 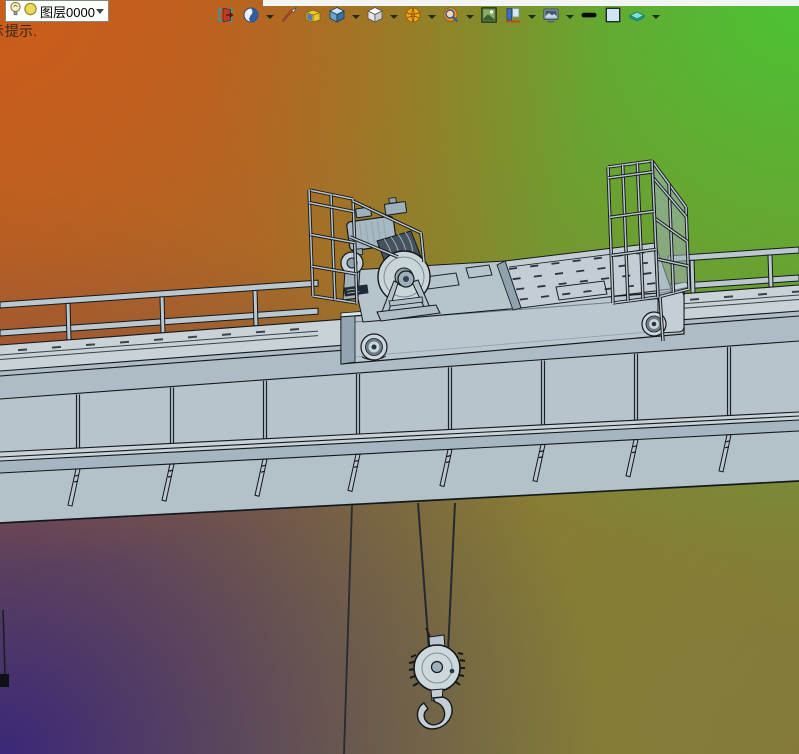 I want to click on paint-brush-icon, so click(x=289, y=17).